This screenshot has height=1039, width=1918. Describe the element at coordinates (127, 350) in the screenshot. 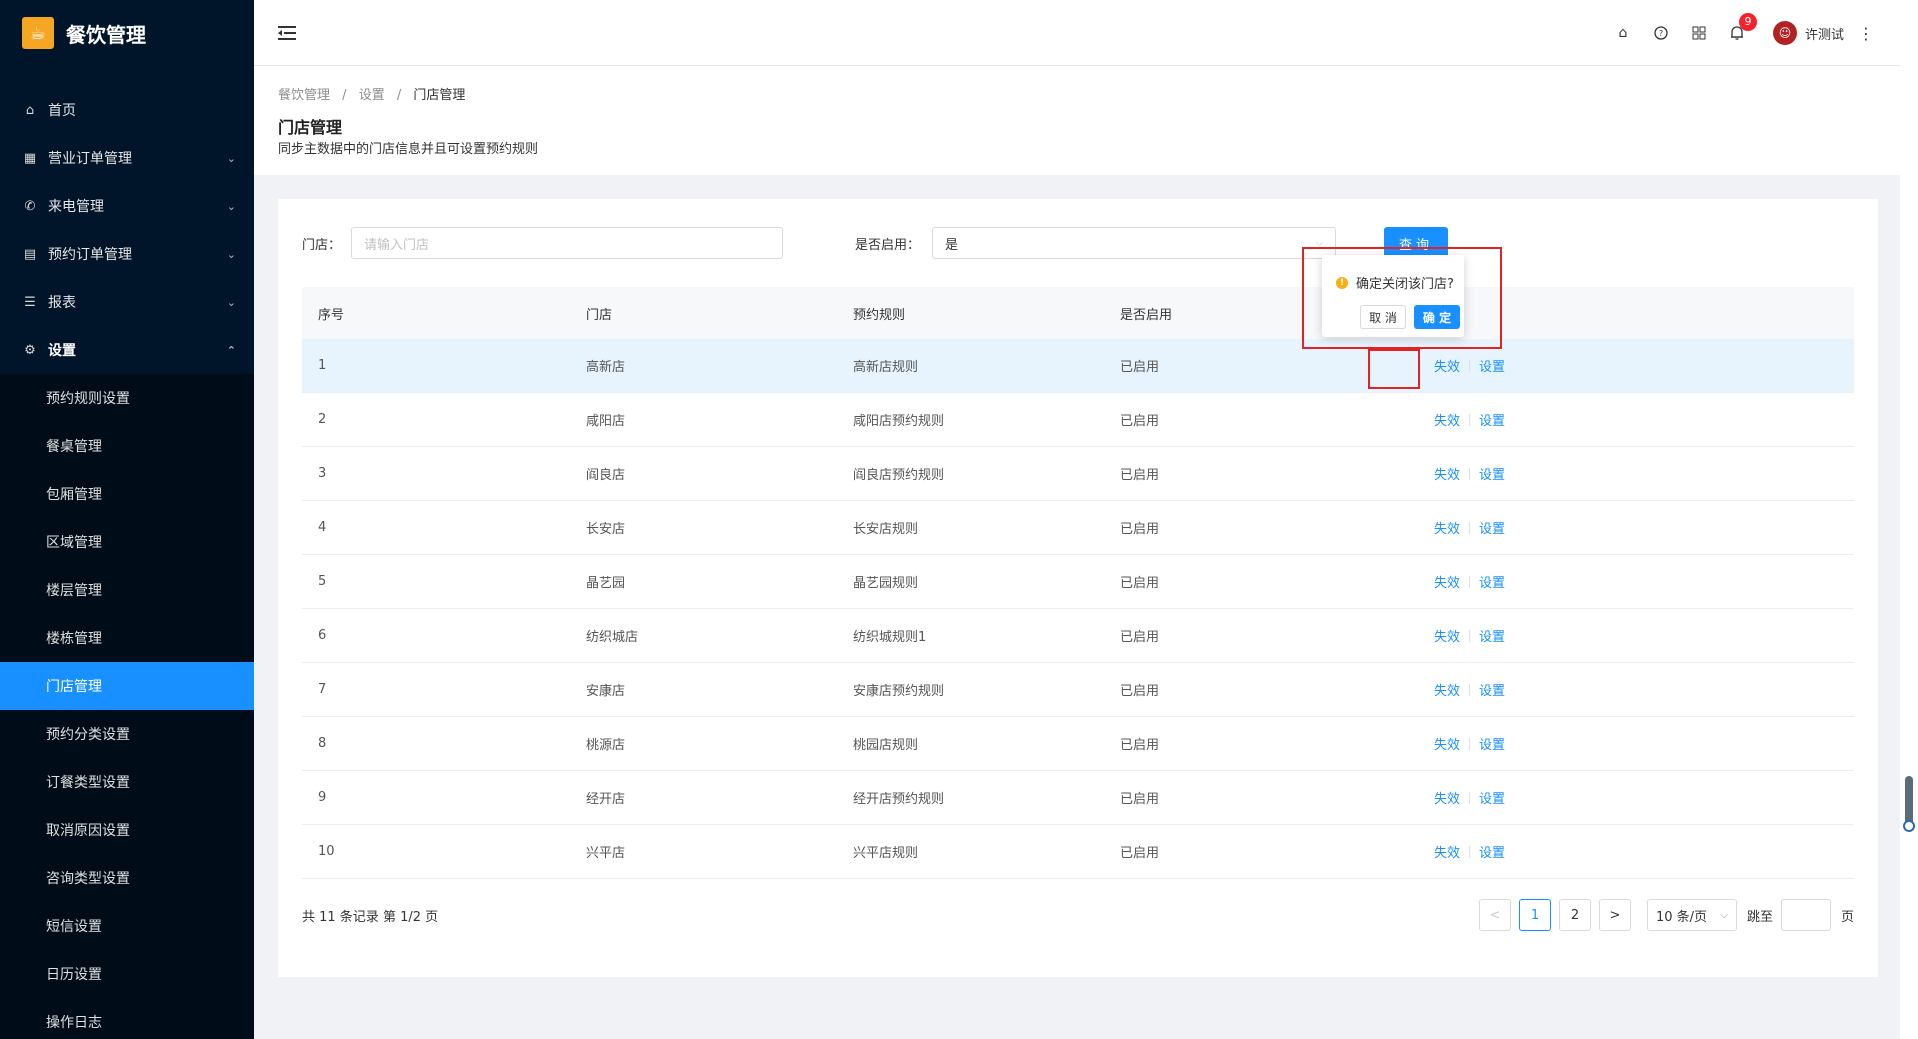

I see `menu-item-settings: ⚙ 设置 ⌃` at that location.